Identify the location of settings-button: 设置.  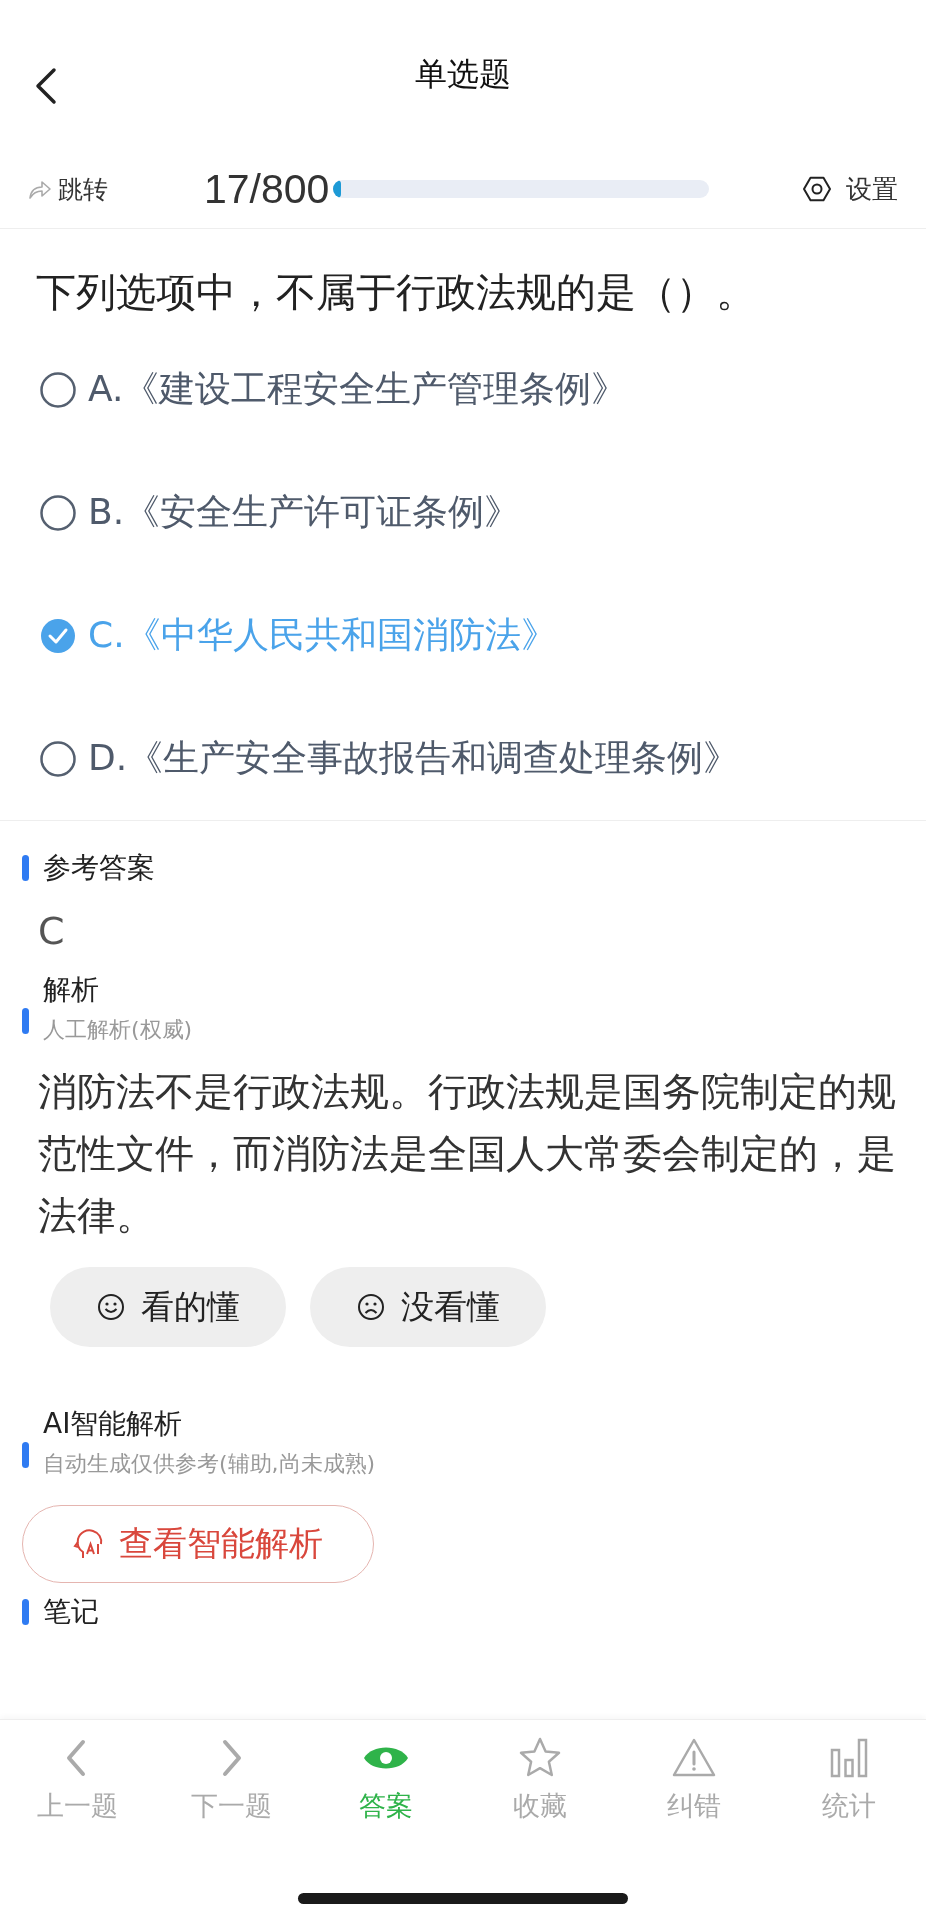
(850, 189).